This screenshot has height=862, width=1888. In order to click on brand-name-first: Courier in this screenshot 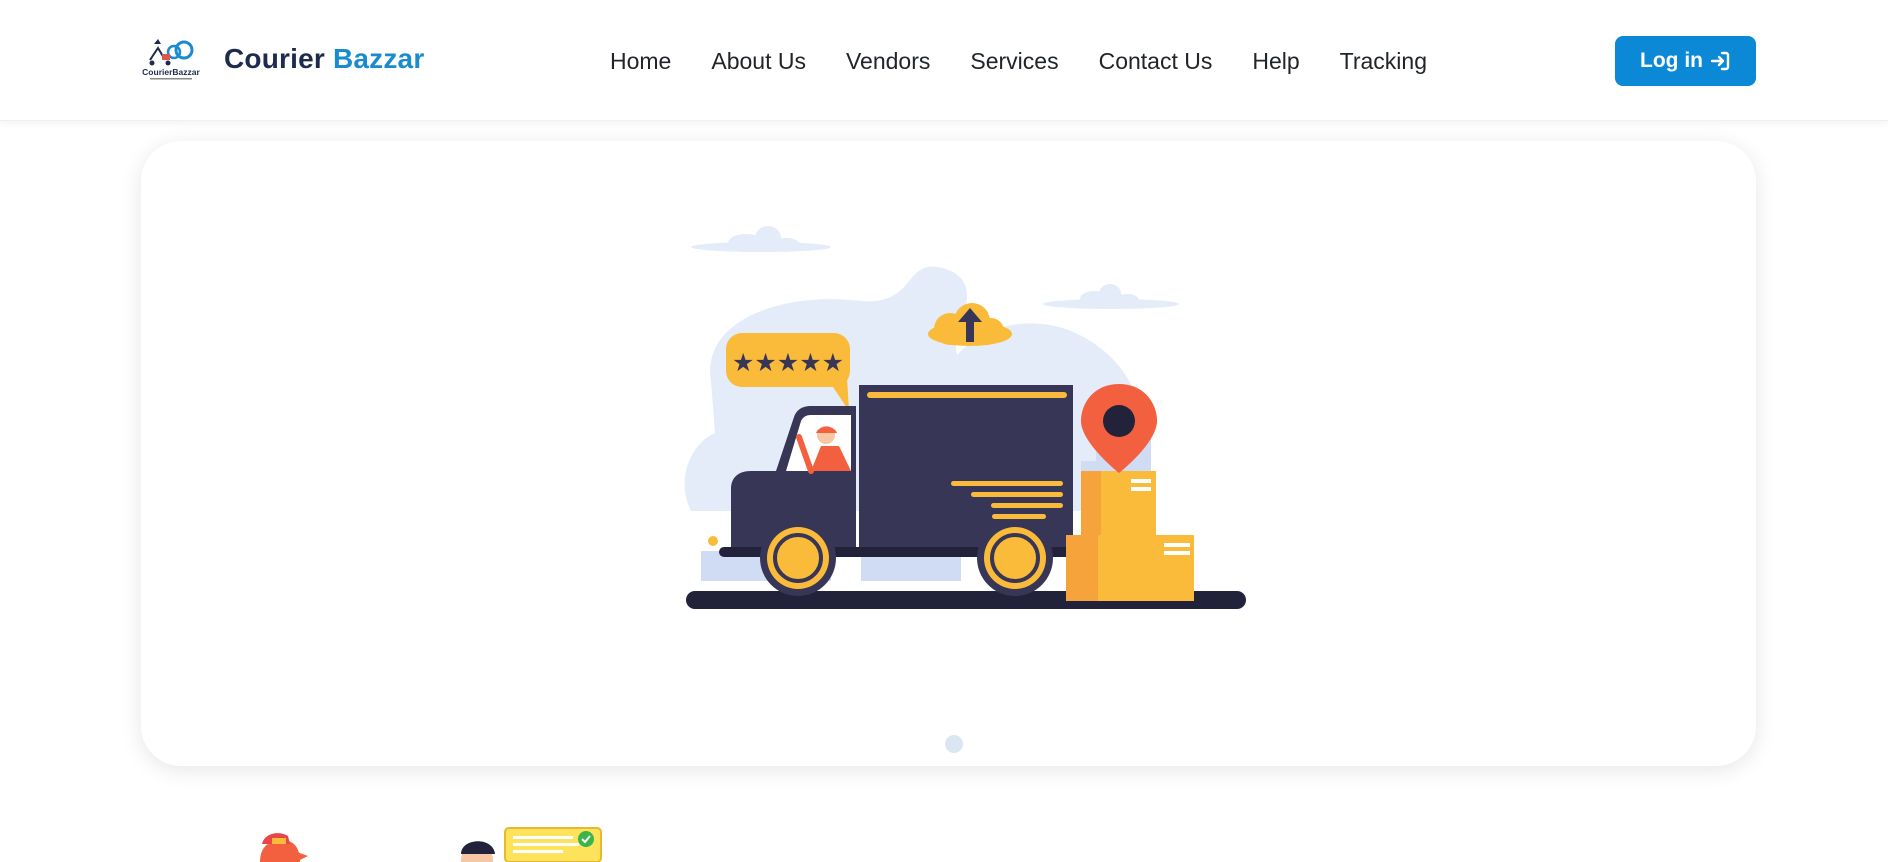, I will do `click(274, 58)`.